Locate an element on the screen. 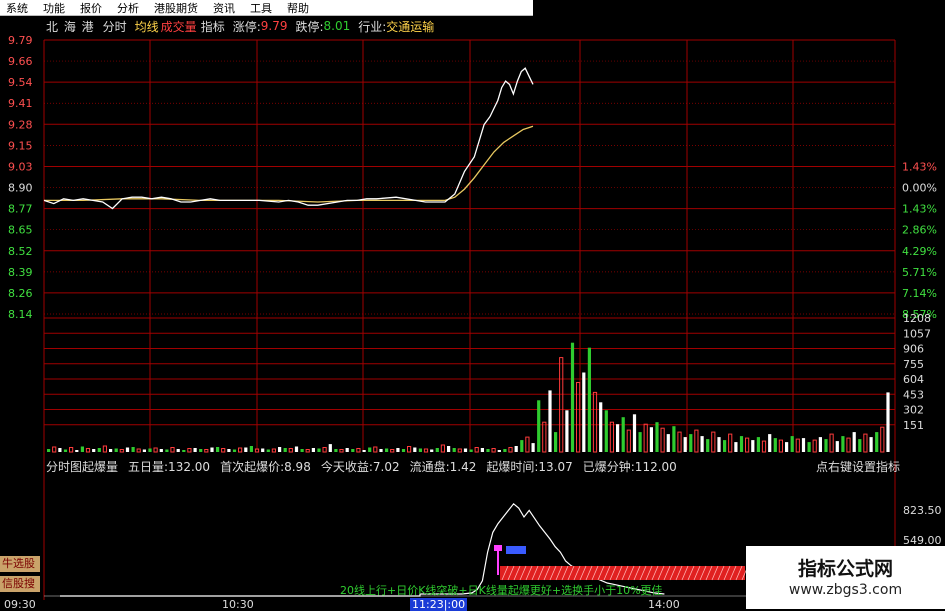 The width and height of the screenshot is (945, 611). stat-float: 流通盘:1.42 is located at coordinates (443, 467).